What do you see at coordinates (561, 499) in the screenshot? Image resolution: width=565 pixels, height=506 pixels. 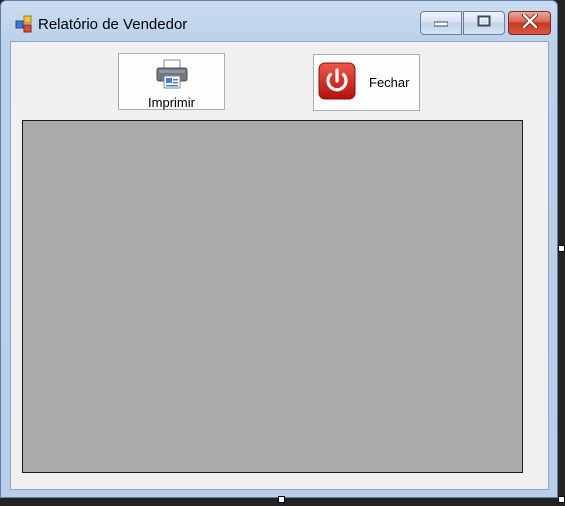 I see `resize-handle-corner` at bounding box center [561, 499].